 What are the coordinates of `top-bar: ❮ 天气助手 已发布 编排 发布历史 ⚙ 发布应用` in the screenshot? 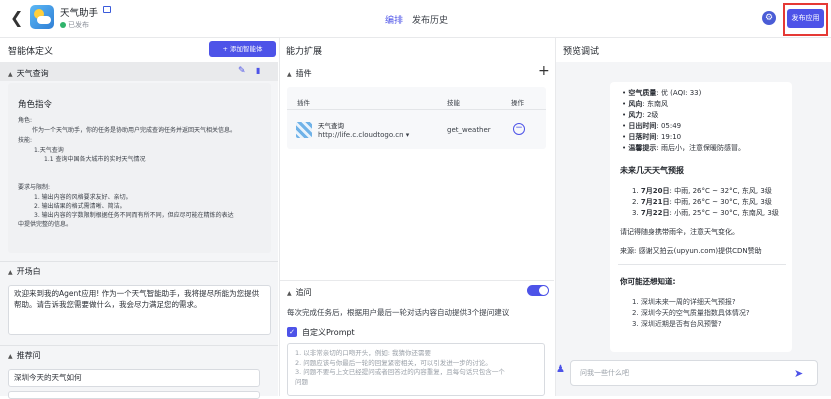 It's located at (415, 19).